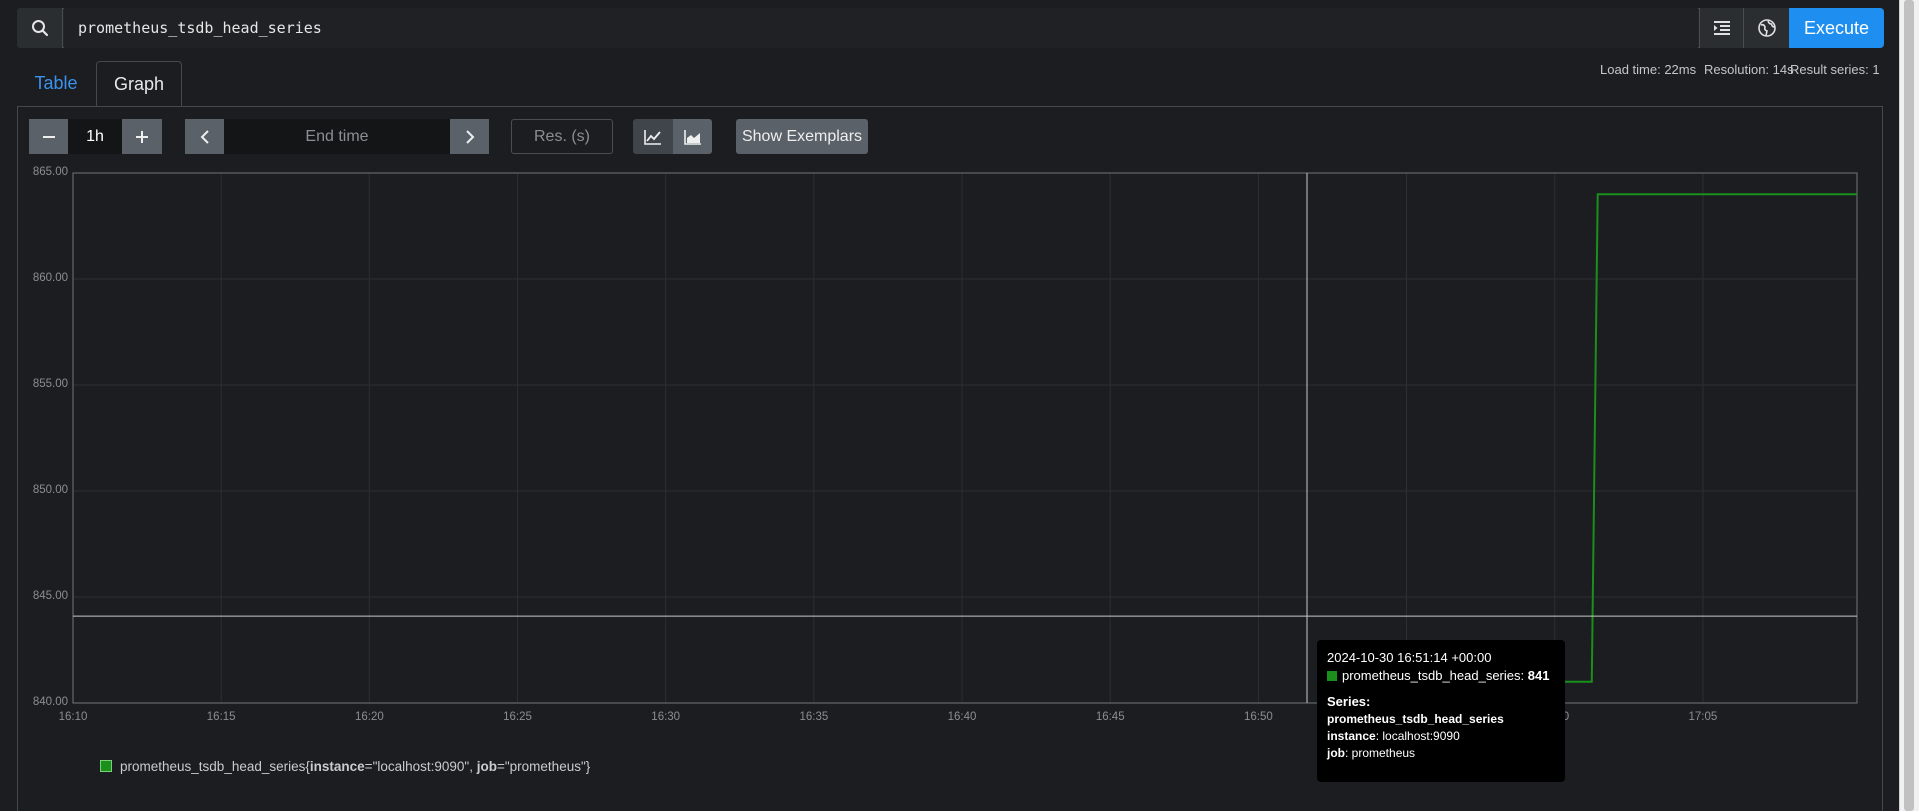  I want to click on search-icon, so click(40, 28).